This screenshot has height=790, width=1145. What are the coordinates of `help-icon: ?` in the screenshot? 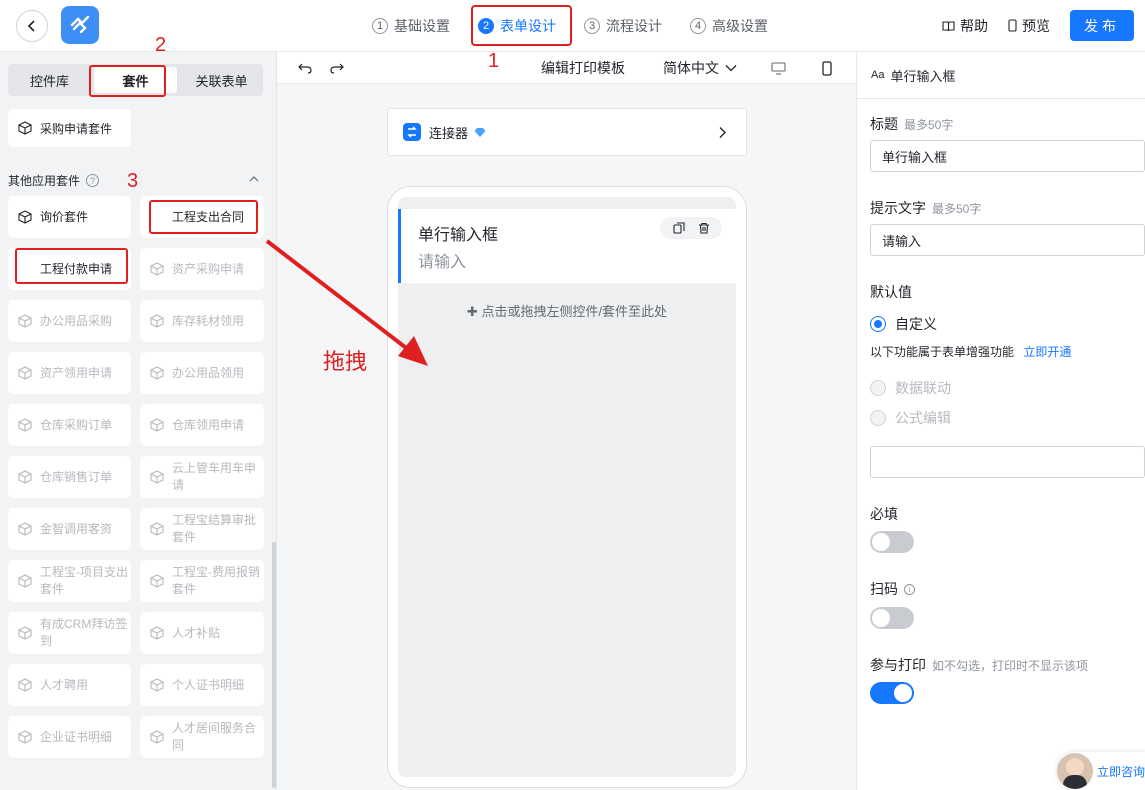 It's located at (93, 180).